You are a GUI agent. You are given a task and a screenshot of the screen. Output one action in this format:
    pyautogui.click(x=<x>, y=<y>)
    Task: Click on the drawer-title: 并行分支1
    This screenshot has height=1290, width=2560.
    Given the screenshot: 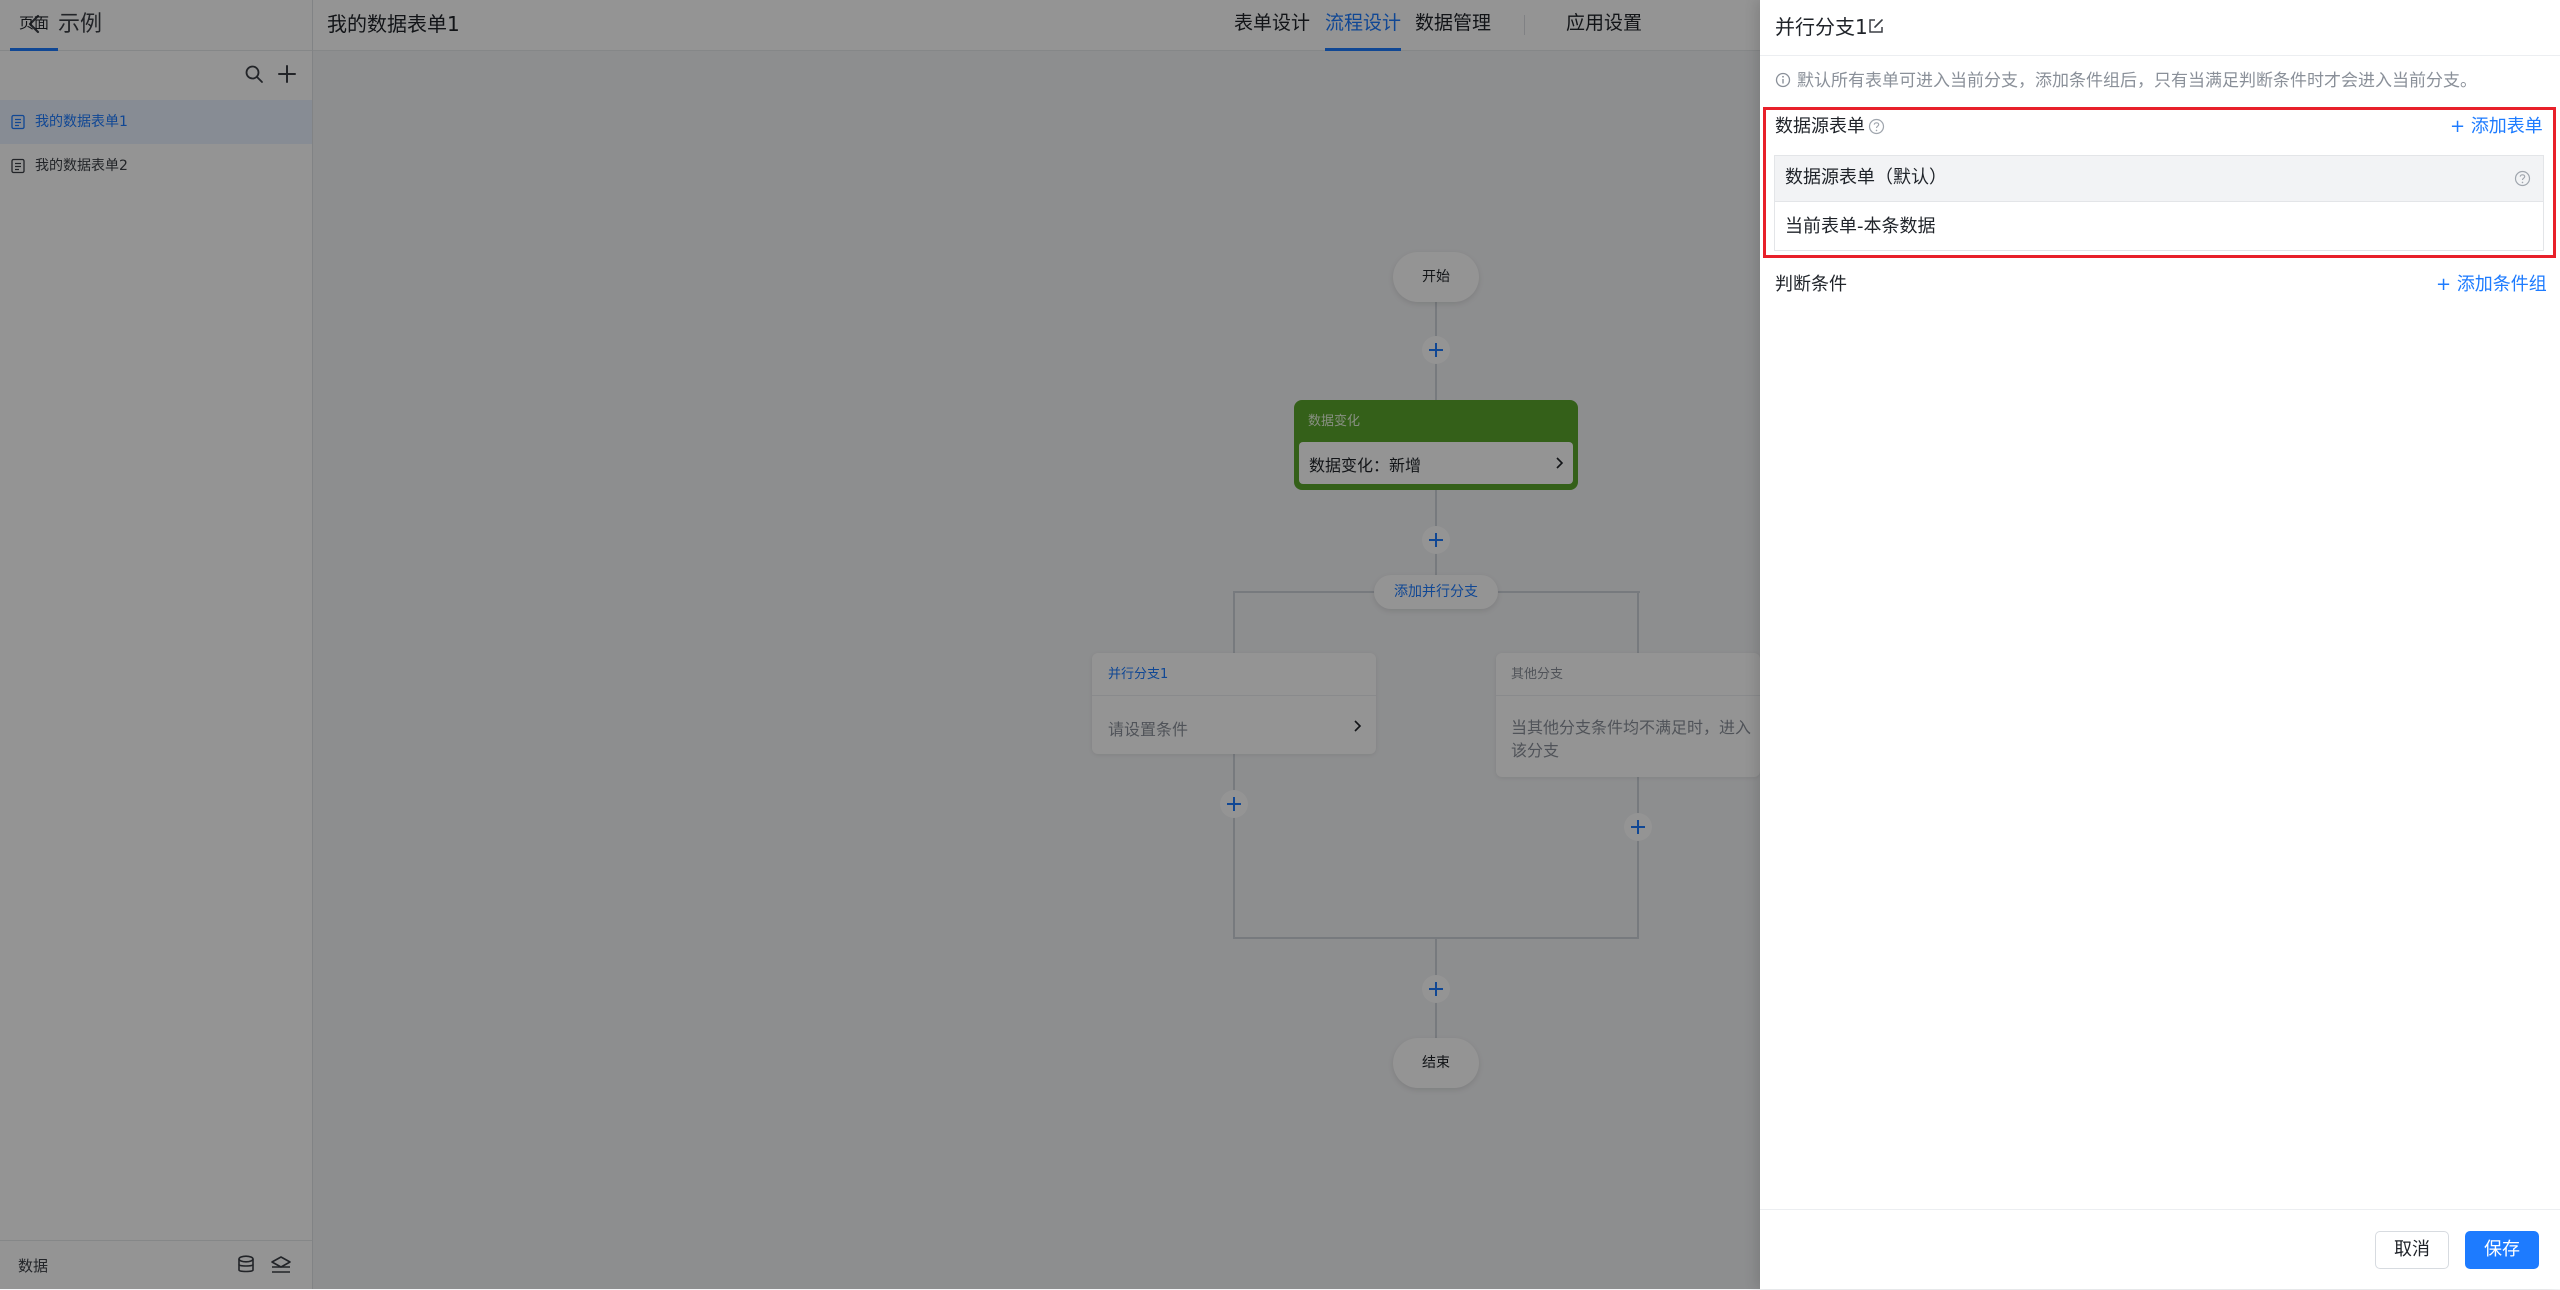 What is the action you would take?
    pyautogui.click(x=1821, y=27)
    